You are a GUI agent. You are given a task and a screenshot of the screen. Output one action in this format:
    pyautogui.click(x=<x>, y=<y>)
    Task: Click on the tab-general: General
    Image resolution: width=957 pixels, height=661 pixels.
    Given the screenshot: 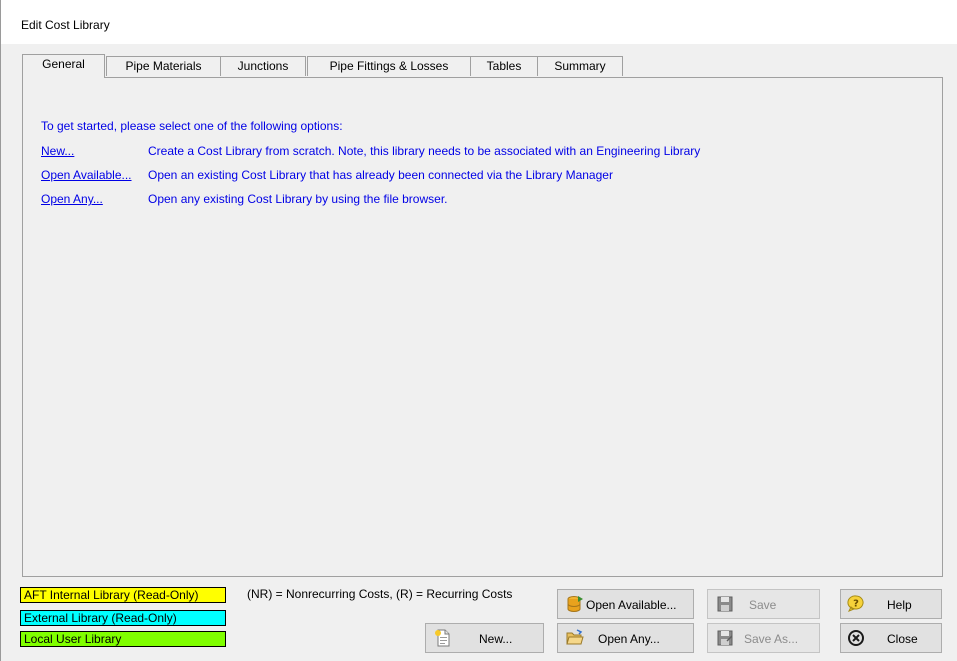 What is the action you would take?
    pyautogui.click(x=63, y=66)
    